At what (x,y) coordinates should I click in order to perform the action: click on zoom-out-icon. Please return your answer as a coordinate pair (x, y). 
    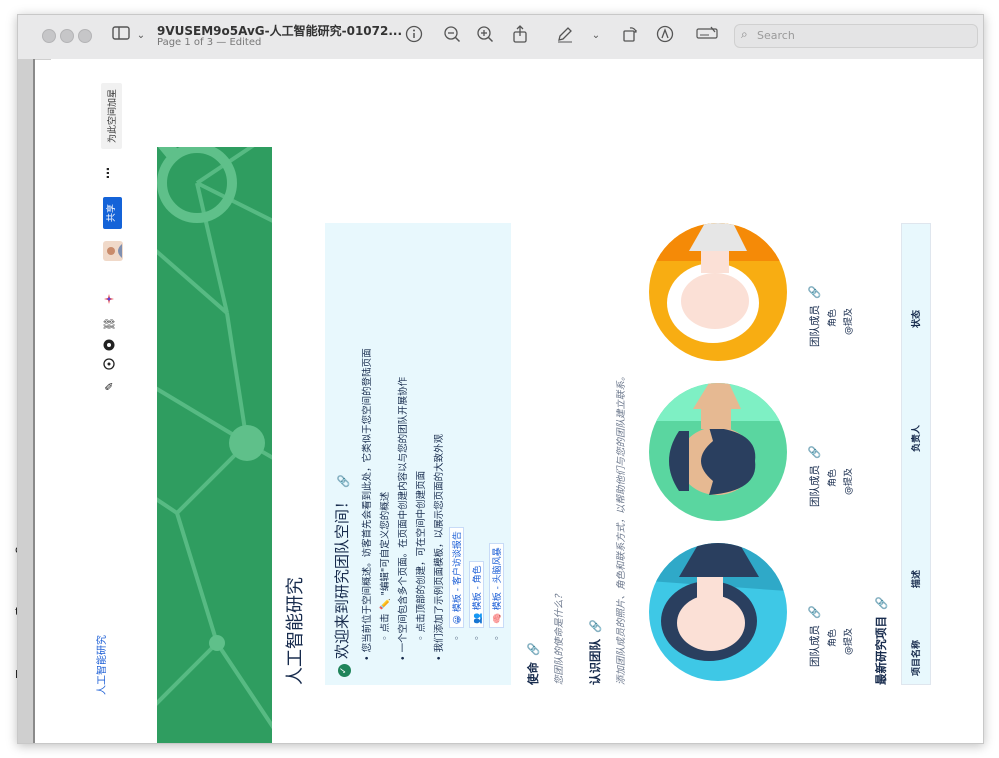
    Looking at the image, I should click on (452, 36).